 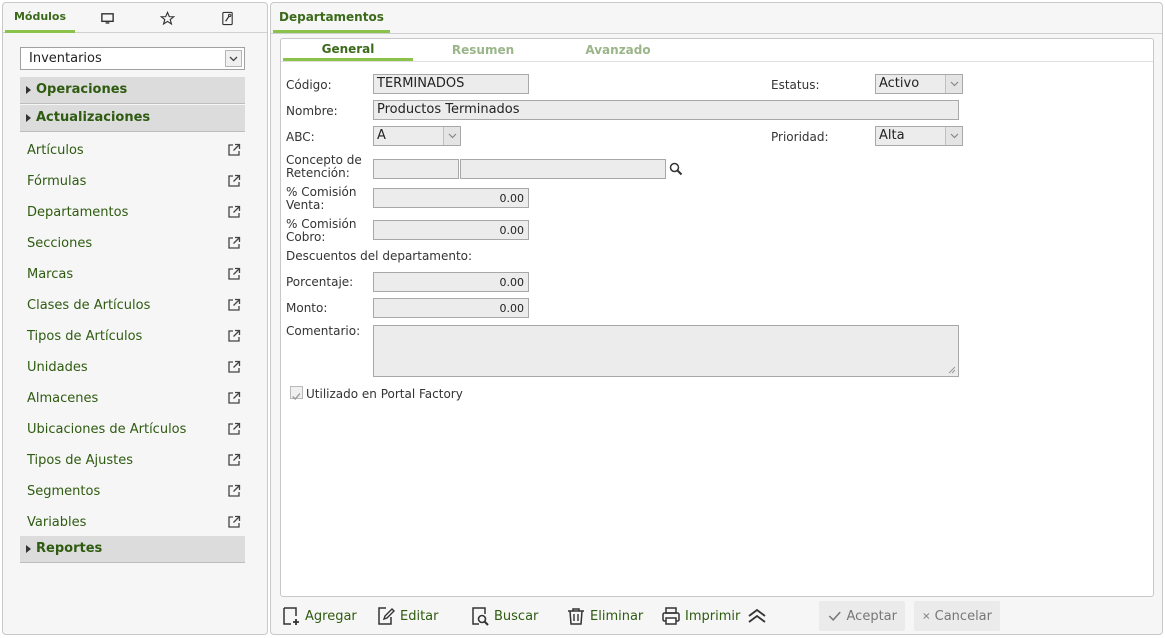 What do you see at coordinates (40, 18) in the screenshot?
I see `tab-modulos: Módulos` at bounding box center [40, 18].